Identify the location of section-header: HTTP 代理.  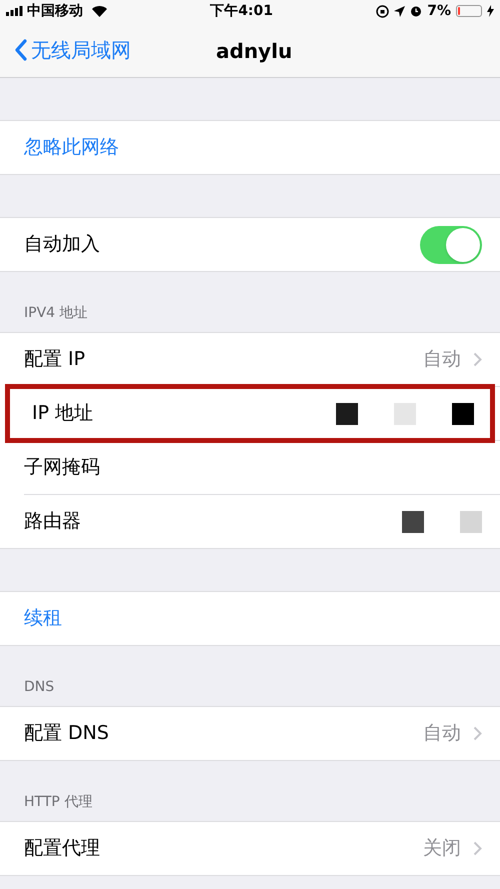
(58, 802).